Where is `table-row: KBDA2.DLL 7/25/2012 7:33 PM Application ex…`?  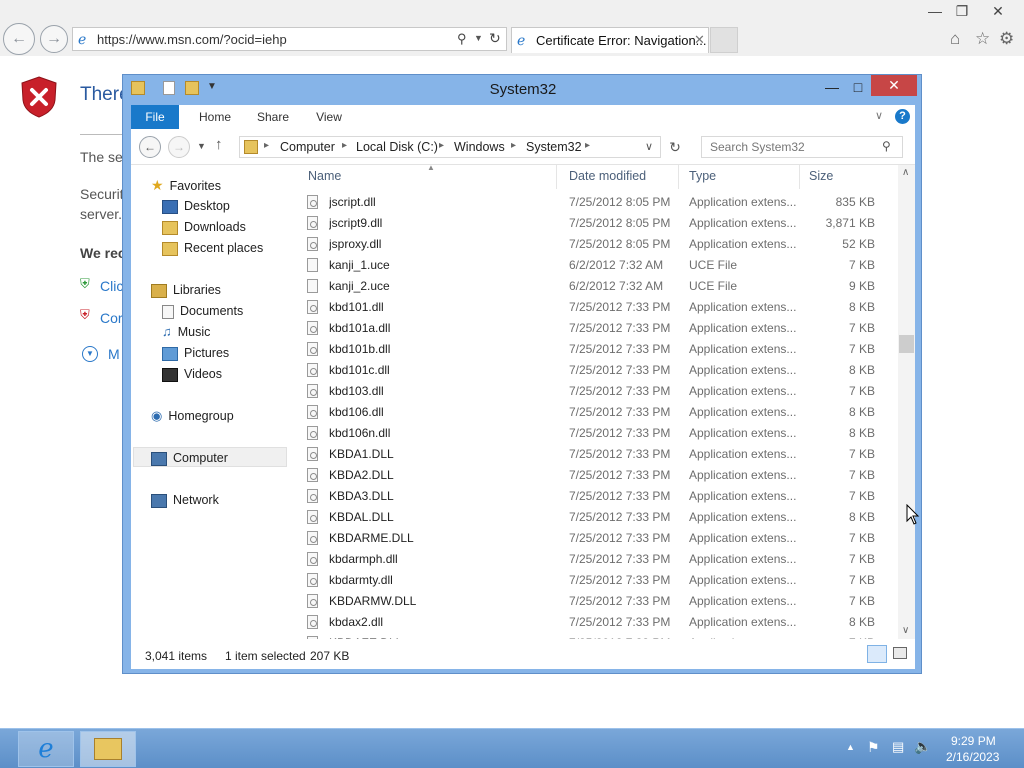 table-row: KBDA2.DLL 7/25/2012 7:33 PM Application ex… is located at coordinates (600, 475).